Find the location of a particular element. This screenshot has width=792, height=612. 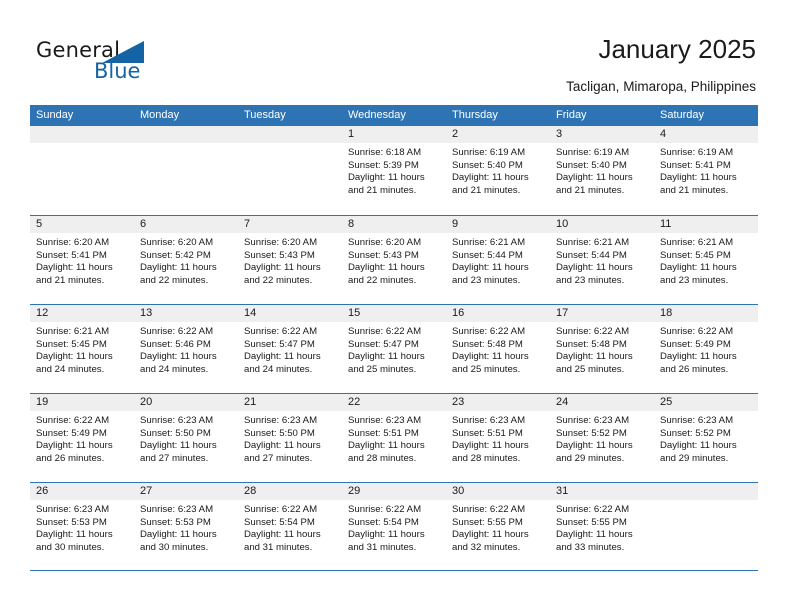

page-title: January 2025 is located at coordinates (677, 49).